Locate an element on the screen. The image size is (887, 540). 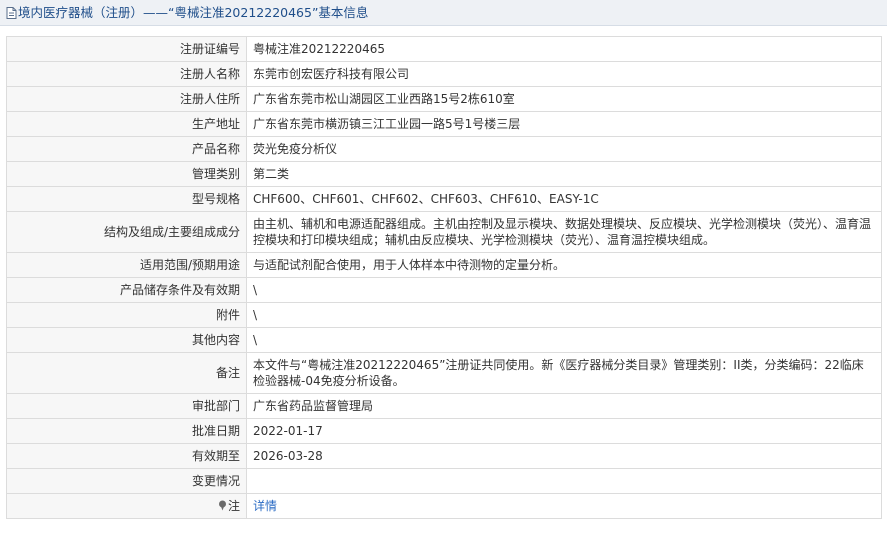
row-label: 注册人住所 is located at coordinates (126, 99).